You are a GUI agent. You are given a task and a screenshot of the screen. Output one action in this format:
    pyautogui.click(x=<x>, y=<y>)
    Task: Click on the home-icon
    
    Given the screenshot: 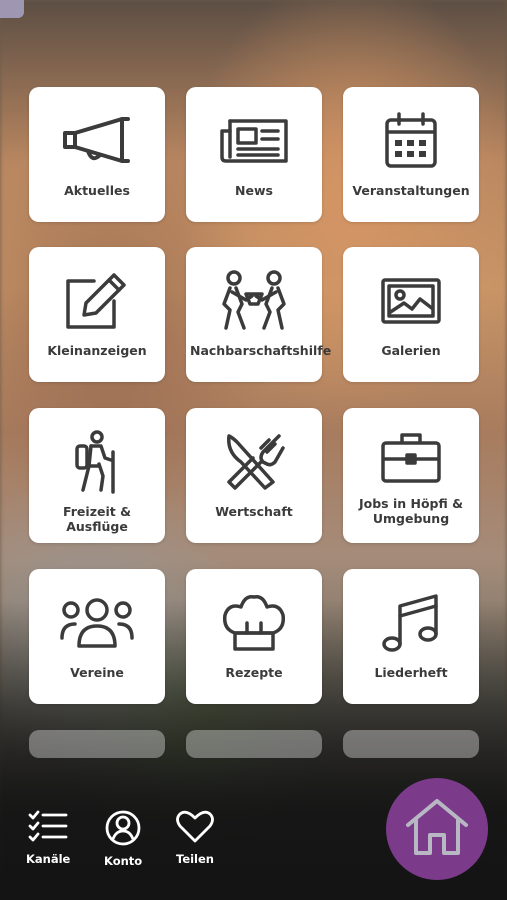 What is the action you would take?
    pyautogui.click(x=437, y=829)
    